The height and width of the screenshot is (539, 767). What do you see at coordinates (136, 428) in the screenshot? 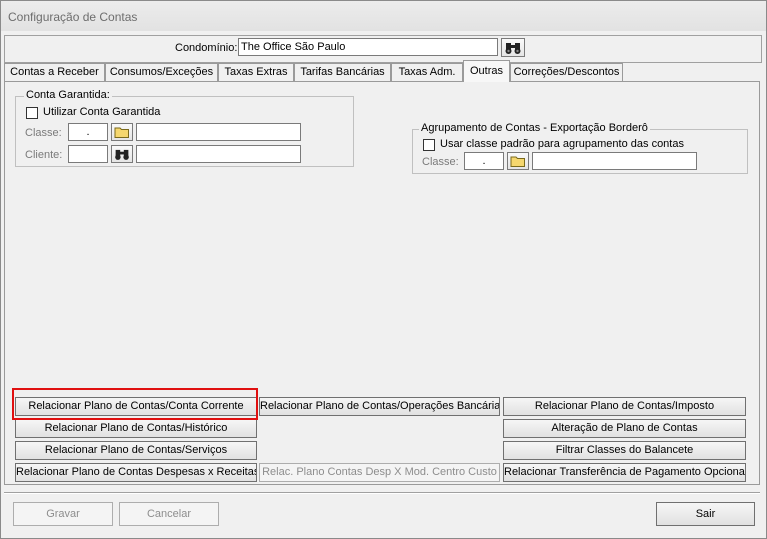
I see `relacionar-historico-button: Relacionar Plano de Contas/Histórico` at bounding box center [136, 428].